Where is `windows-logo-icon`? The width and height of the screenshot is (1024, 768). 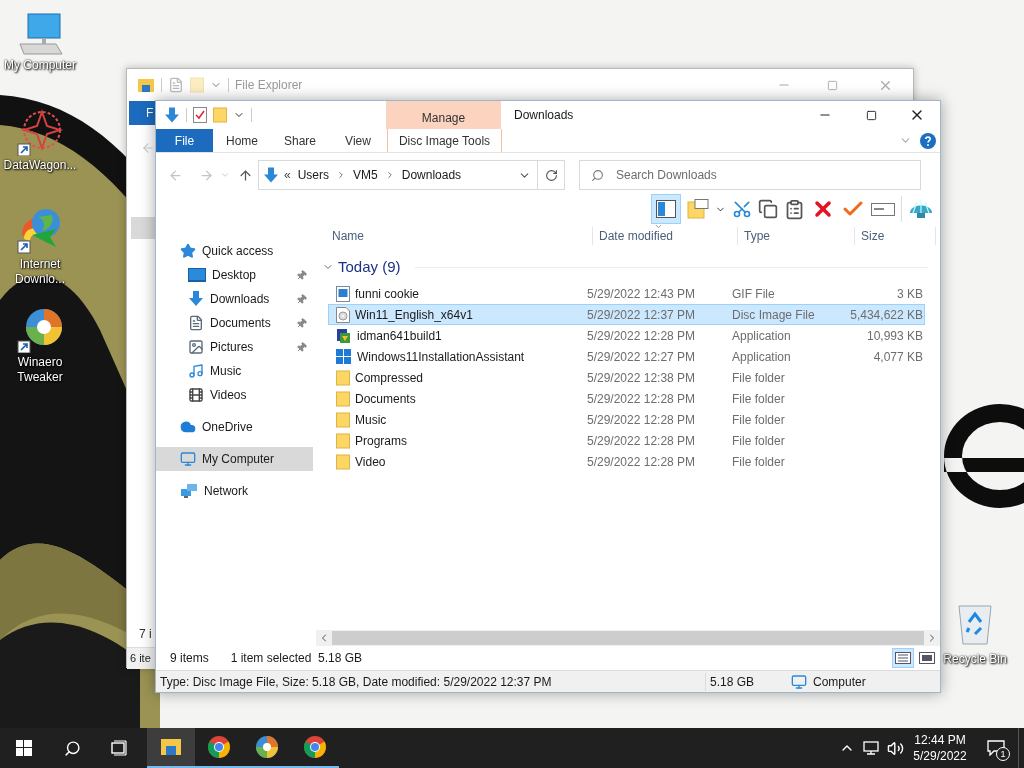
windows-logo-icon is located at coordinates (24, 748).